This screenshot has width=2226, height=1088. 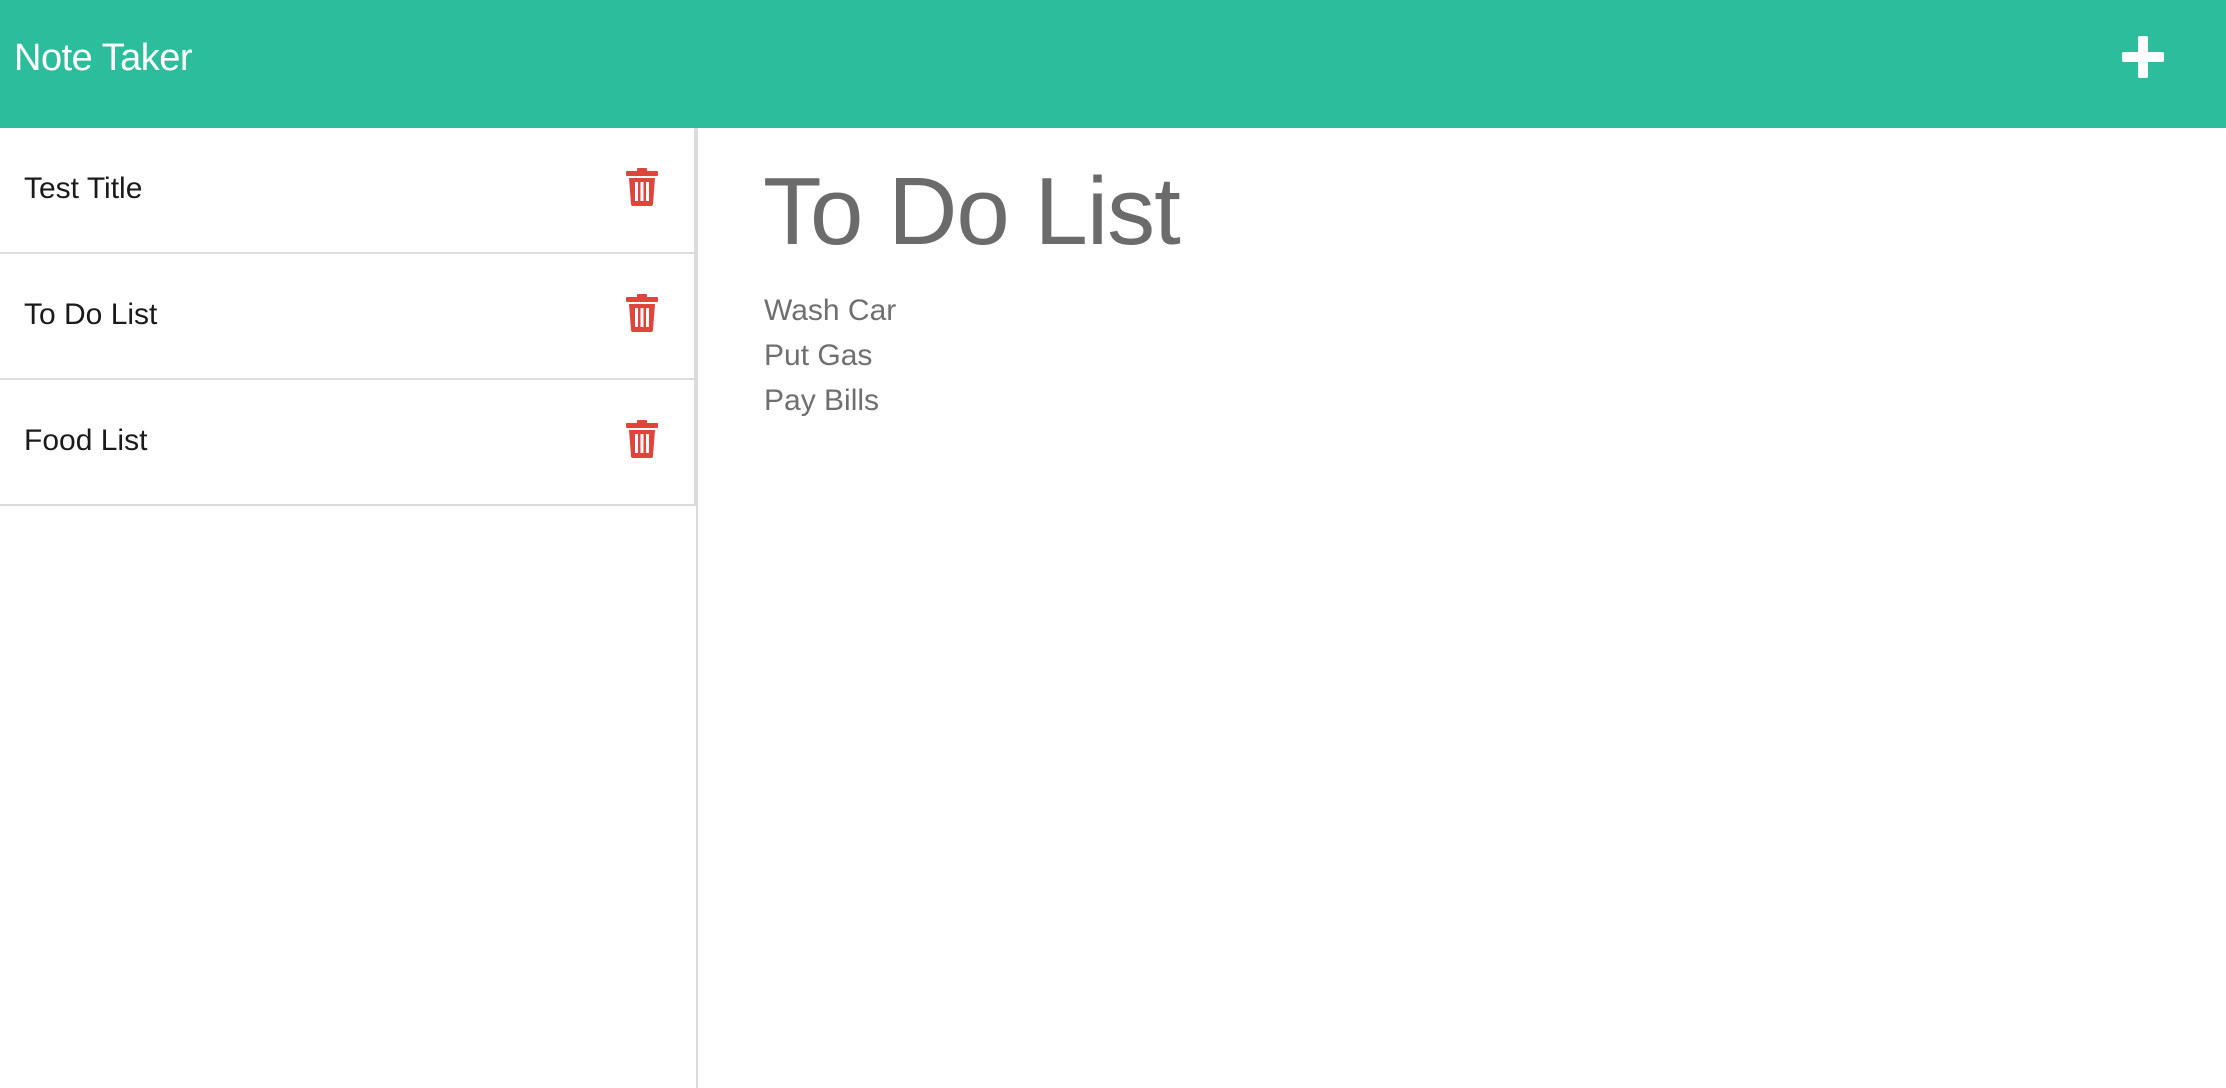 I want to click on note-list-item: To Do List, so click(x=348, y=317).